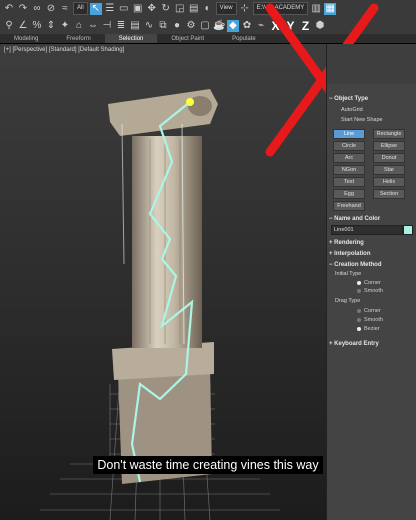  I want to click on rotate-icon: ↻, so click(166, 9).